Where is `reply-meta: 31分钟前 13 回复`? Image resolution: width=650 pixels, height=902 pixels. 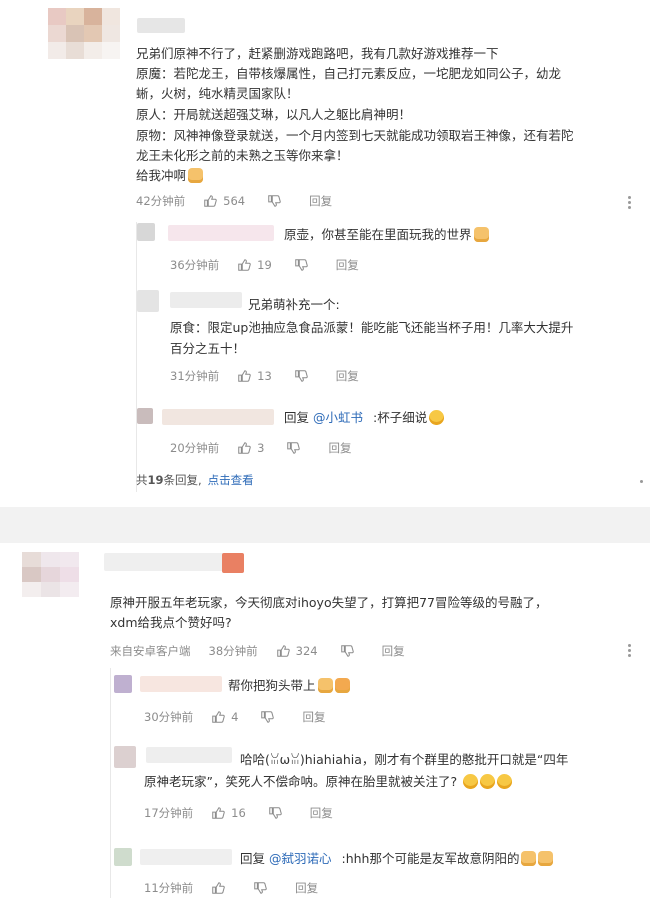
reply-meta: 31分钟前 13 回复 is located at coordinates (275, 376).